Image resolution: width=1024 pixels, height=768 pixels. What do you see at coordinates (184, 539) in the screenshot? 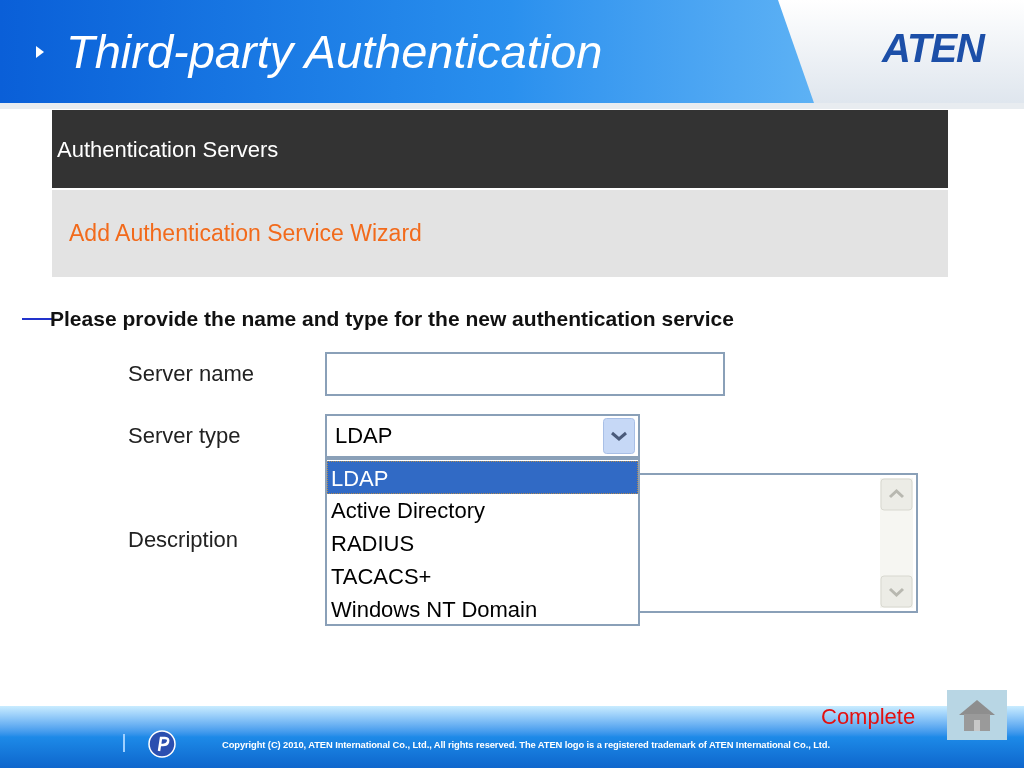
I see `field-label: Description` at bounding box center [184, 539].